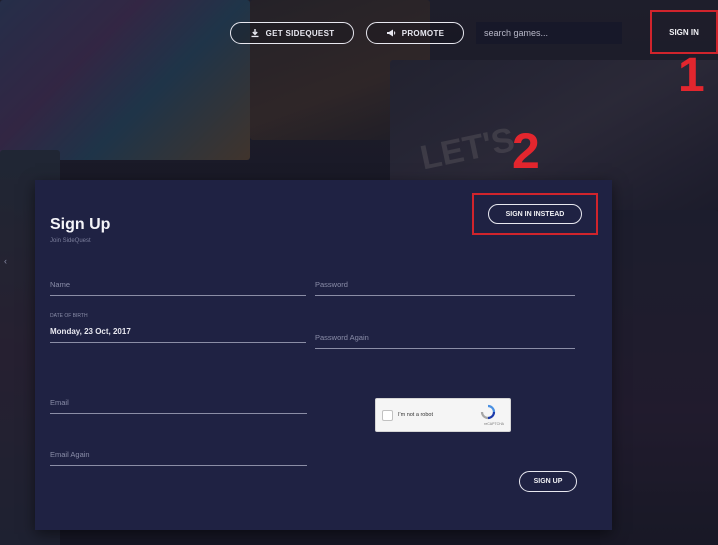 The width and height of the screenshot is (718, 545). I want to click on captcha-footer: reCAPTCHA, so click(494, 424).